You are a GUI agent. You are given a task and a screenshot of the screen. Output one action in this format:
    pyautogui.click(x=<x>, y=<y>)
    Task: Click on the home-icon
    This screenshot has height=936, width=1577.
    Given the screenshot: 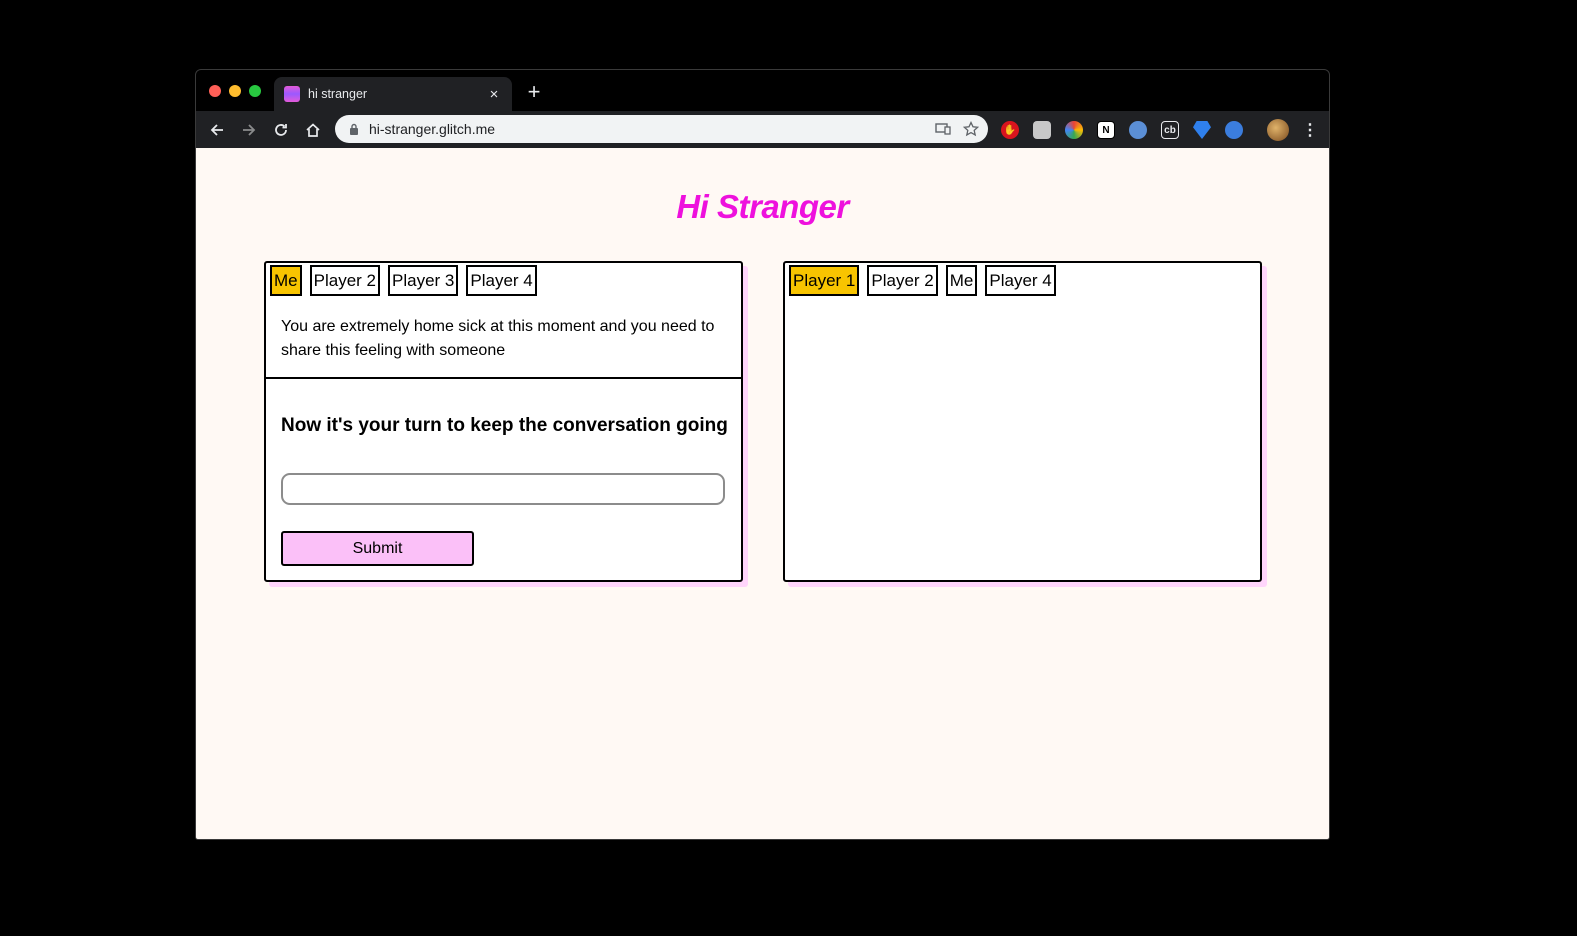 What is the action you would take?
    pyautogui.click(x=313, y=130)
    